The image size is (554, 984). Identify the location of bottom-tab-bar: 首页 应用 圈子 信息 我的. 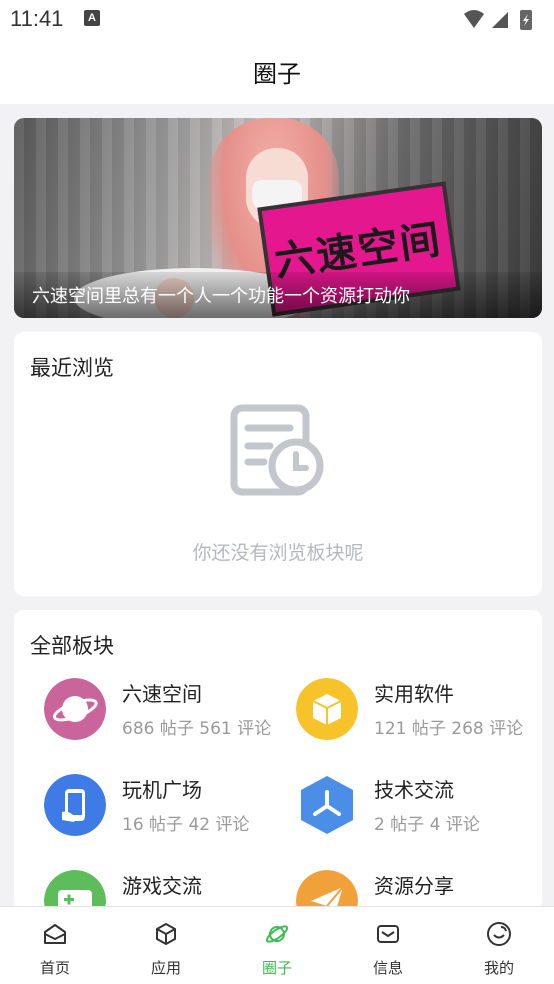
(277, 945).